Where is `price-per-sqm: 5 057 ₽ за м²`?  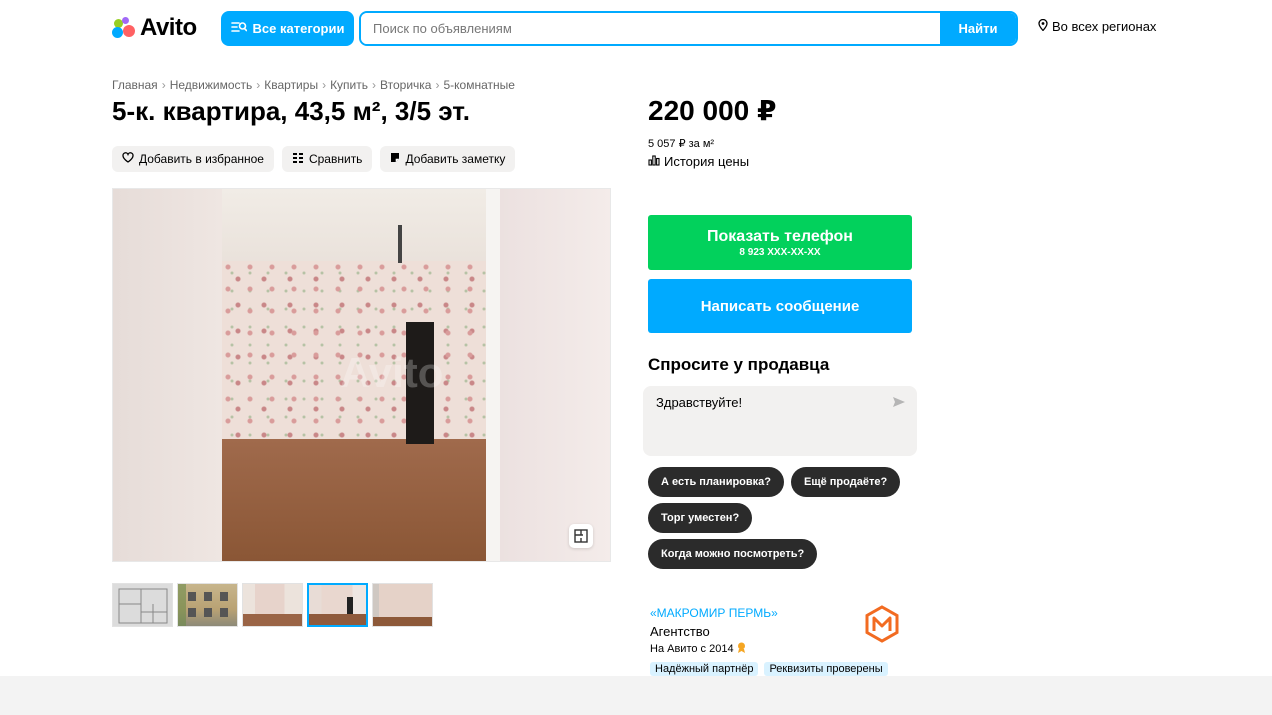 price-per-sqm: 5 057 ₽ за м² is located at coordinates (681, 144).